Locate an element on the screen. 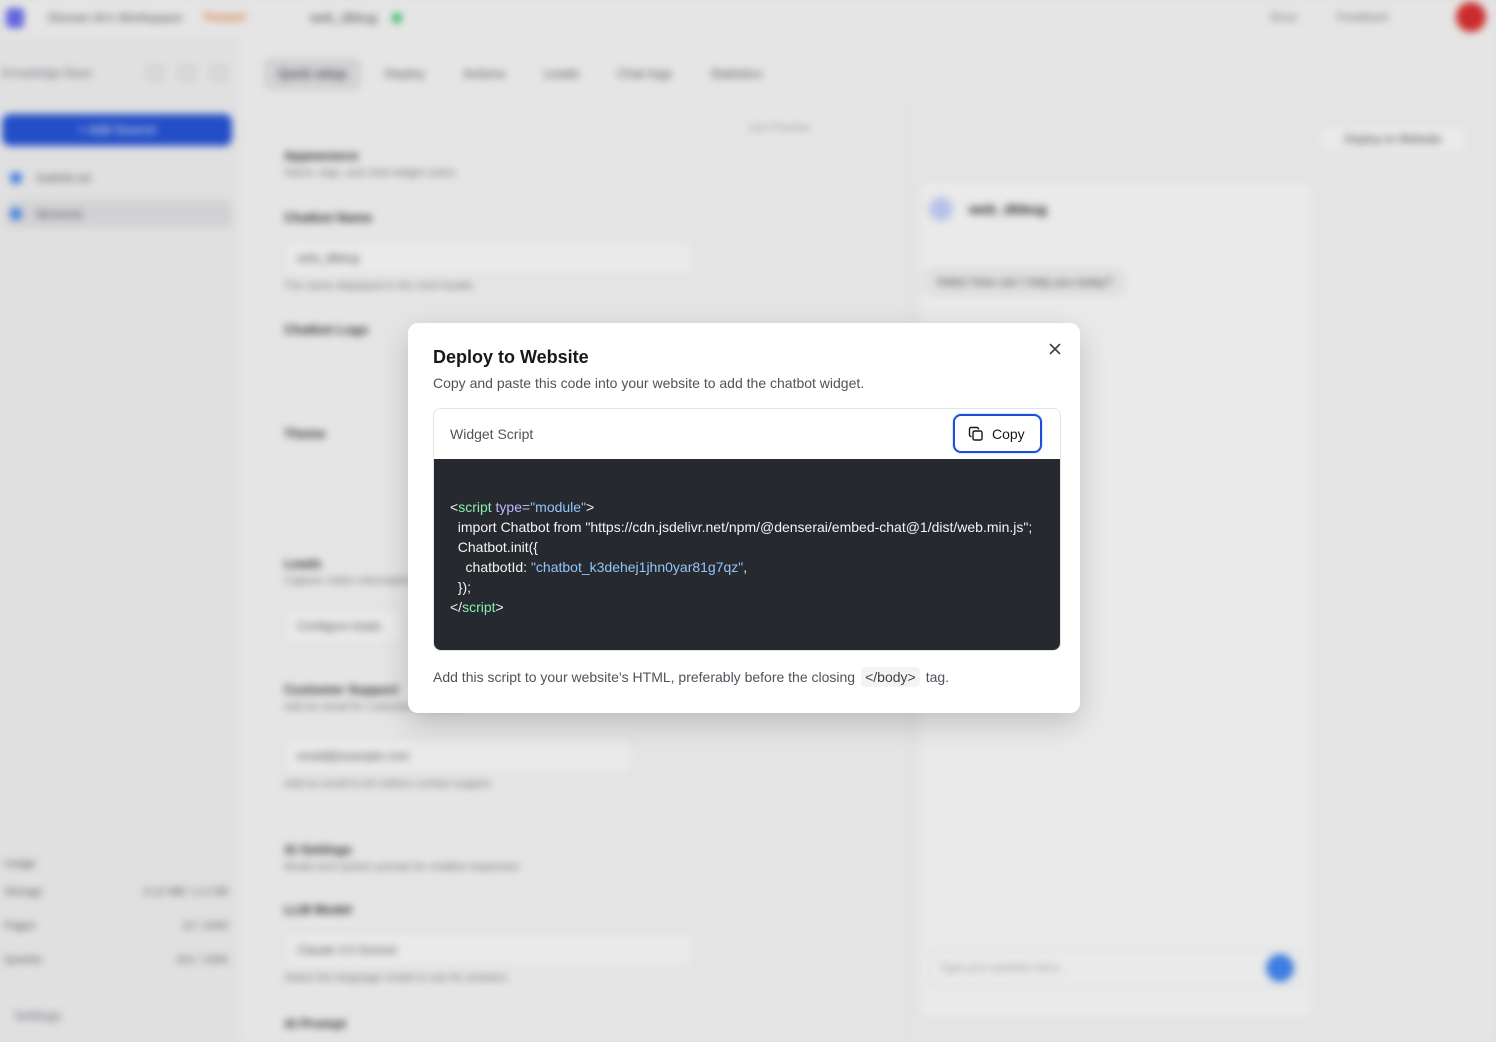 Image resolution: width=1496 pixels, height=1042 pixels. dialog-title: Deploy to Website is located at coordinates (511, 357).